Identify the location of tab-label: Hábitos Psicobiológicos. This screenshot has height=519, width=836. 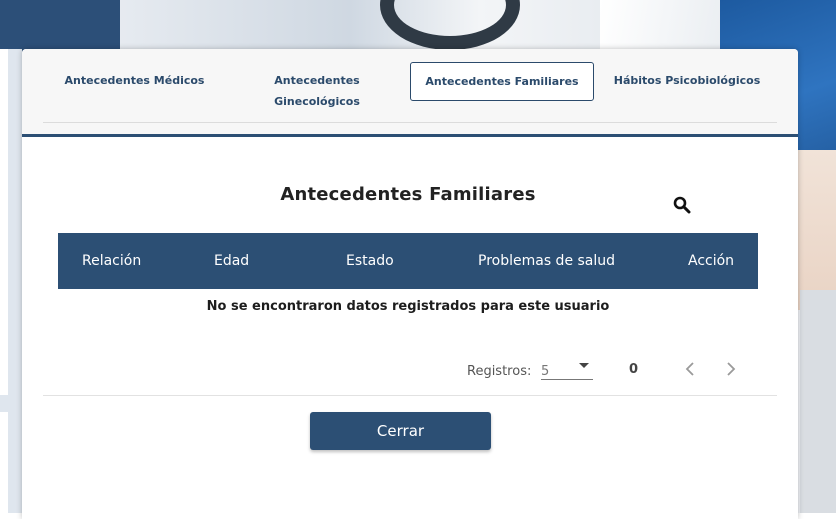
(687, 80).